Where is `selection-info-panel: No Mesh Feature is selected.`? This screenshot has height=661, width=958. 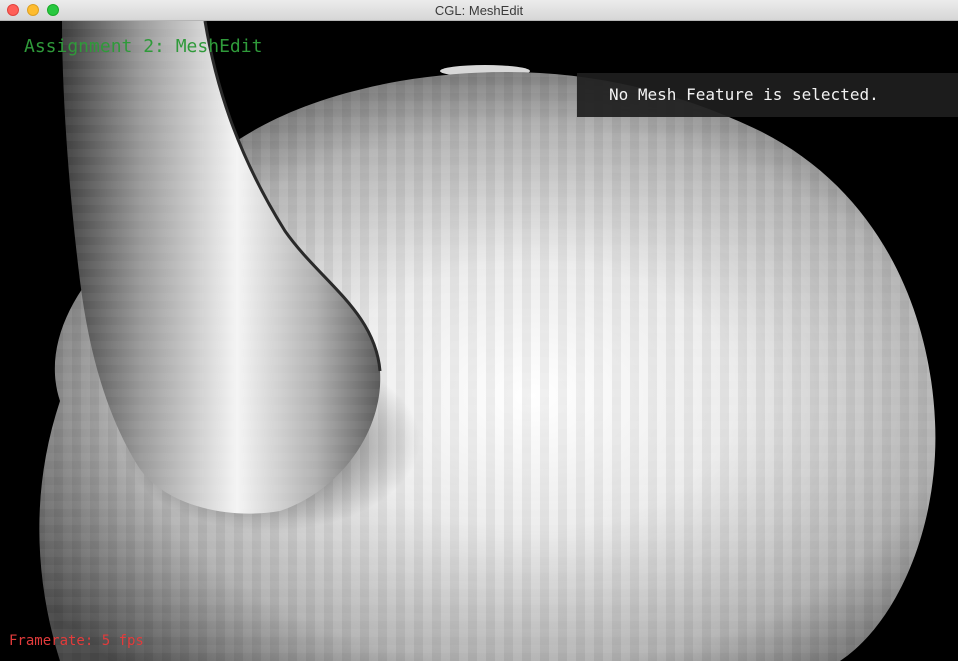 selection-info-panel: No Mesh Feature is selected. is located at coordinates (767, 95).